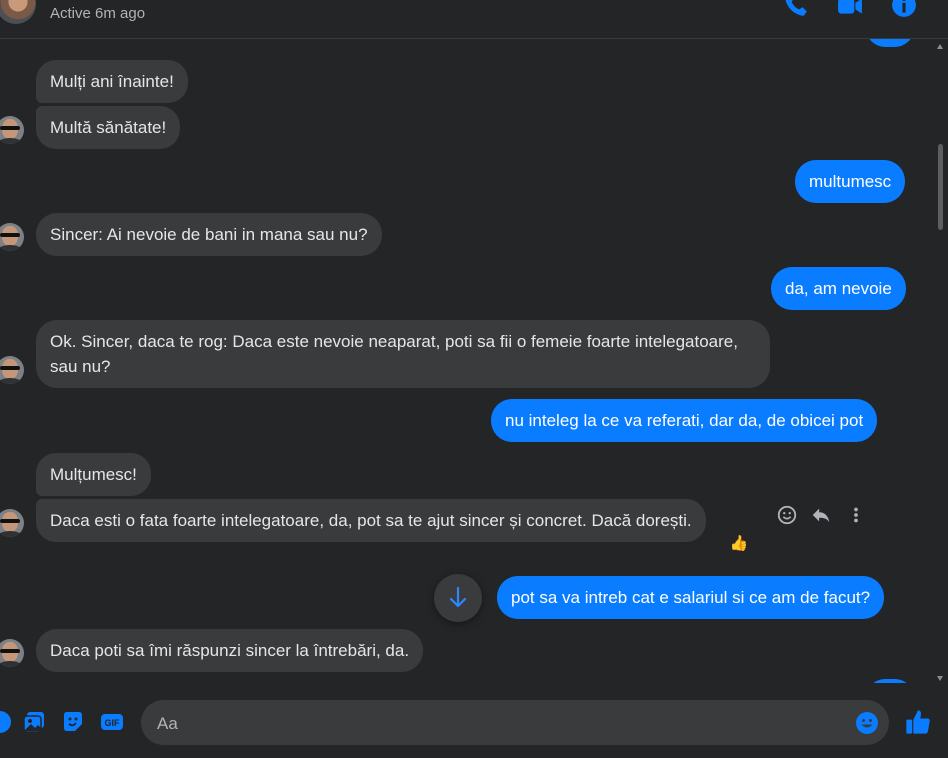 Image resolution: width=948 pixels, height=758 pixels. Describe the element at coordinates (918, 722) in the screenshot. I see `like-icon` at that location.